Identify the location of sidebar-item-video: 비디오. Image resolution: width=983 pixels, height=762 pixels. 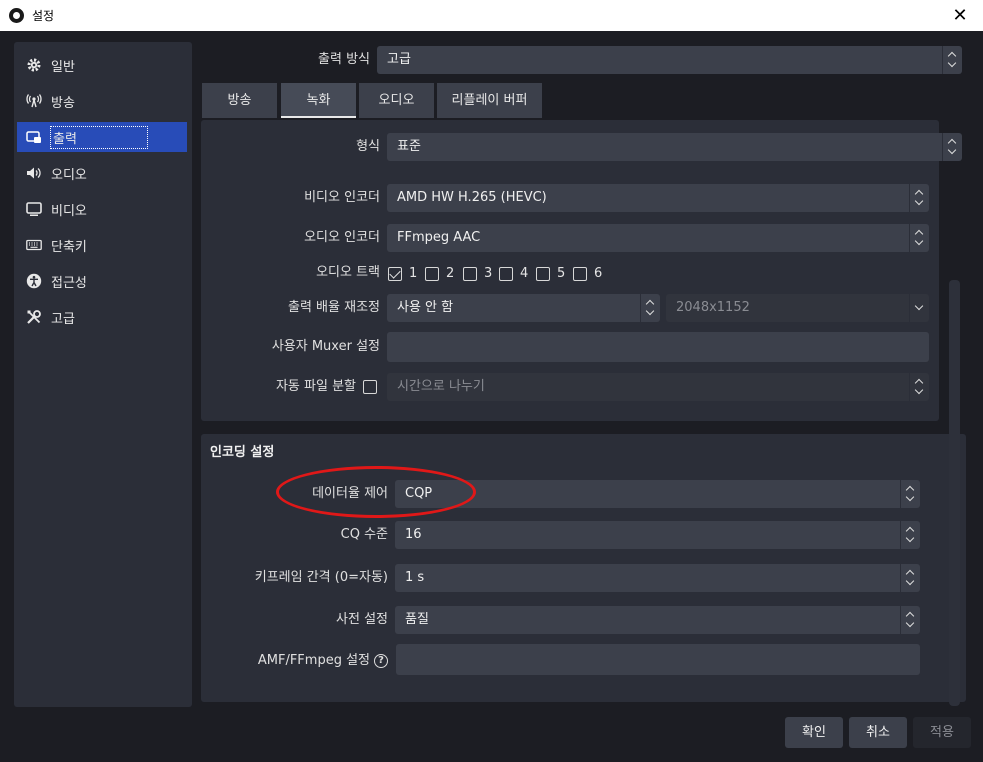
(102, 209).